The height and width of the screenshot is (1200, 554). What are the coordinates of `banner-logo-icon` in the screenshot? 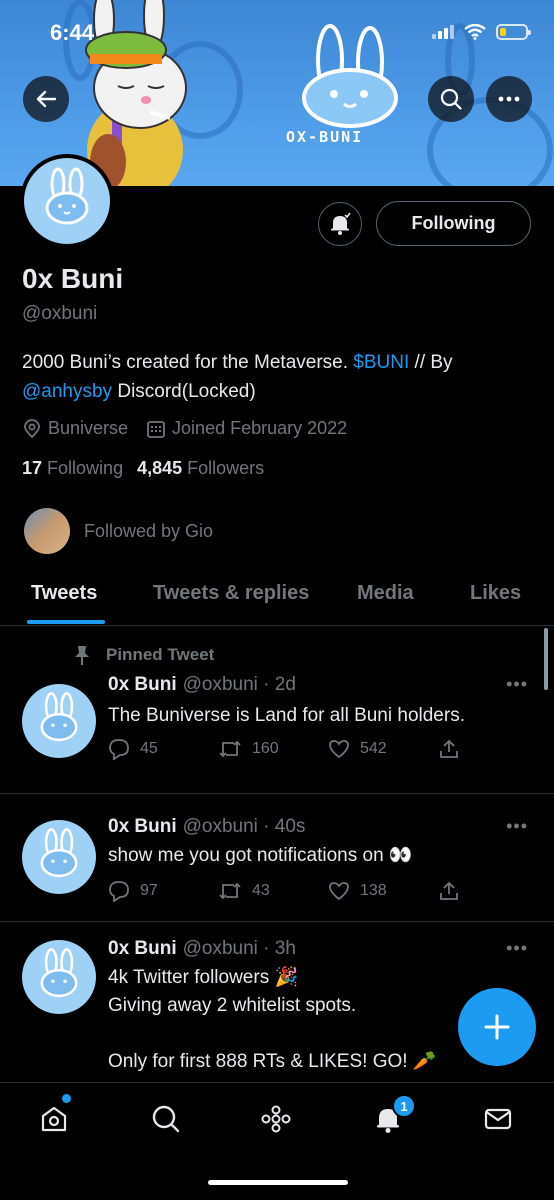 It's located at (350, 76).